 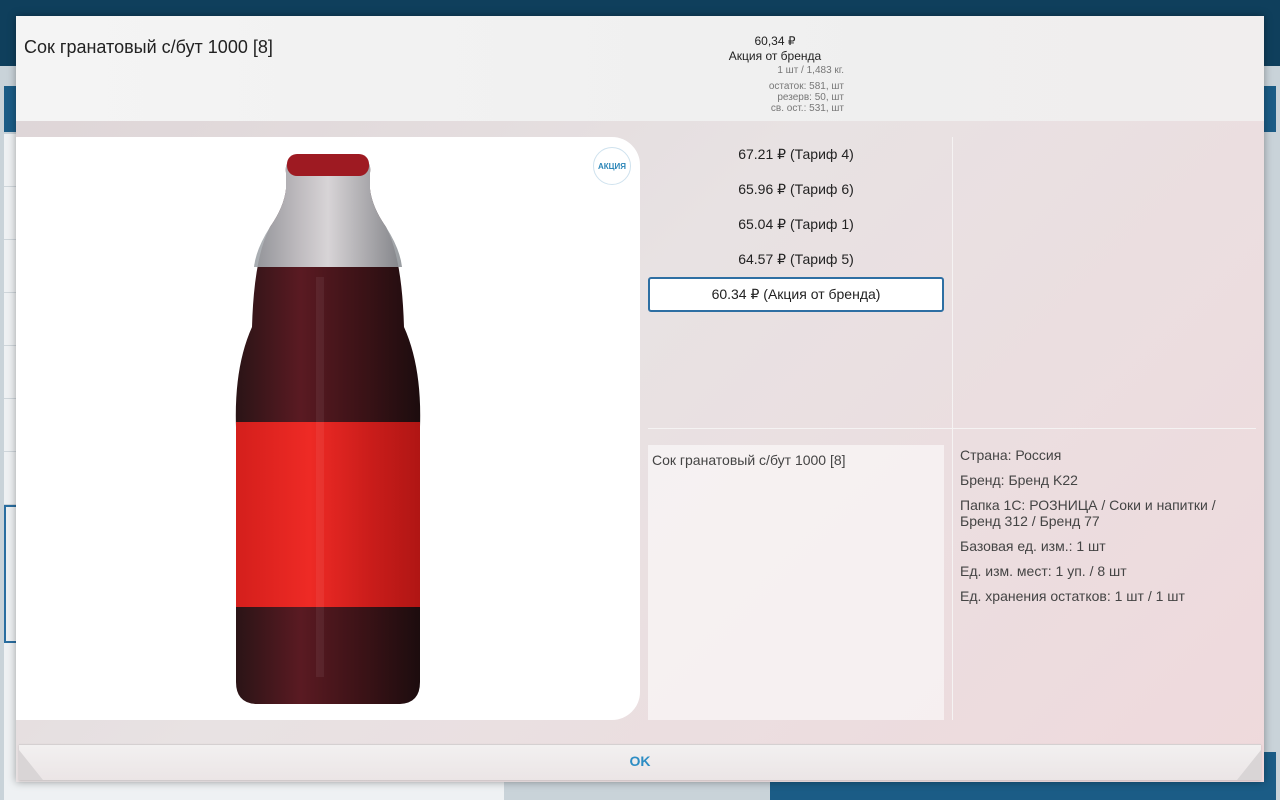 What do you see at coordinates (796, 294) in the screenshot?
I see `tariff-option-selected: 60.34 ₽ (Акция от бренда)` at bounding box center [796, 294].